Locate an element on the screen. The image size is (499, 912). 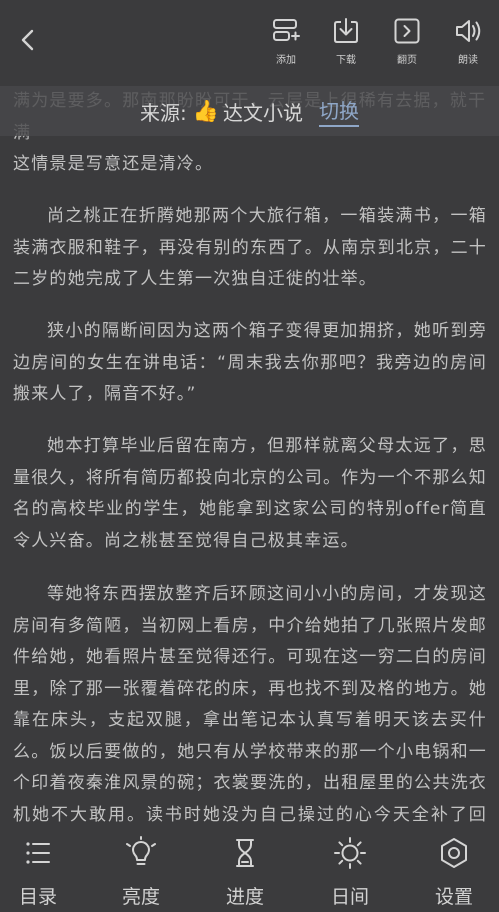
download-icon is located at coordinates (346, 30).